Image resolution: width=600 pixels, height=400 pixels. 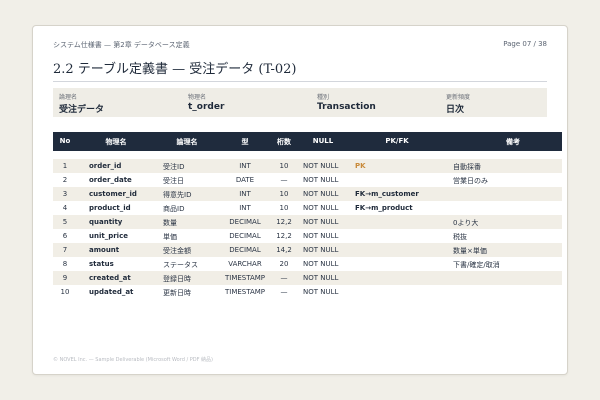 What do you see at coordinates (105, 166) in the screenshot?
I see `cell-physical-name: order_id` at bounding box center [105, 166].